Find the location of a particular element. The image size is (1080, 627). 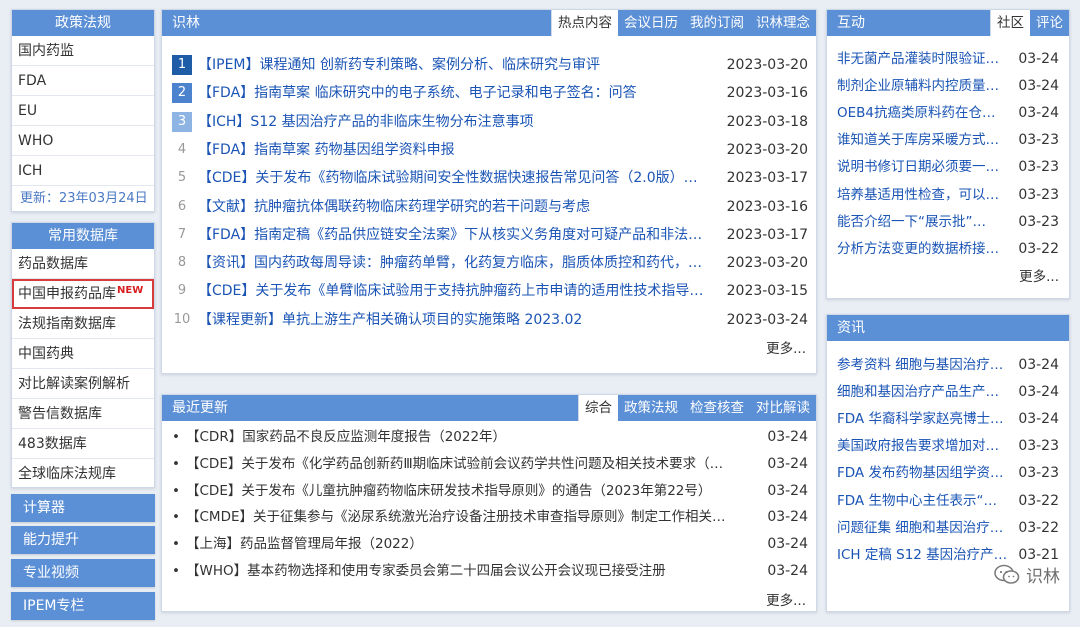

database-item-483: 483数据库 is located at coordinates (83, 444).